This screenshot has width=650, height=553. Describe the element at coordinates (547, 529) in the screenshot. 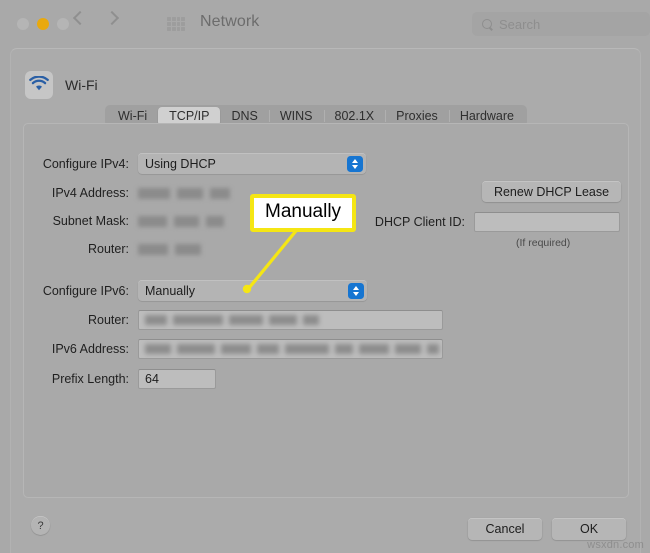

I see `sheet-action-buttons: Cancel OK` at that location.